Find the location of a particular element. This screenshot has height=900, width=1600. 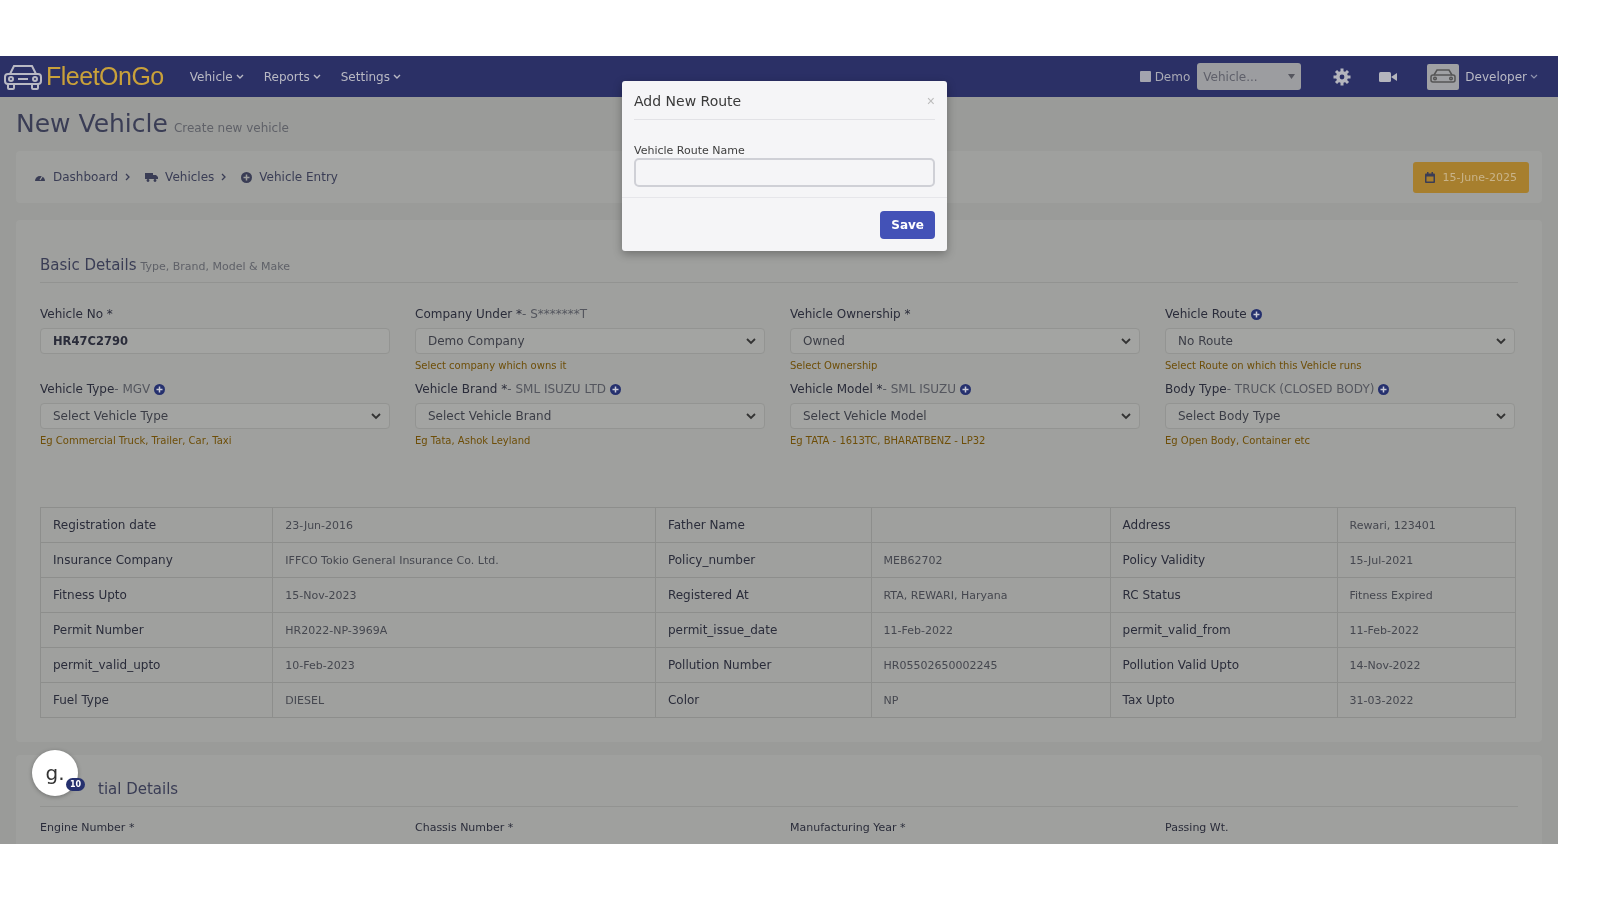

table-value-cell: 31-03-2022 is located at coordinates (1426, 700).